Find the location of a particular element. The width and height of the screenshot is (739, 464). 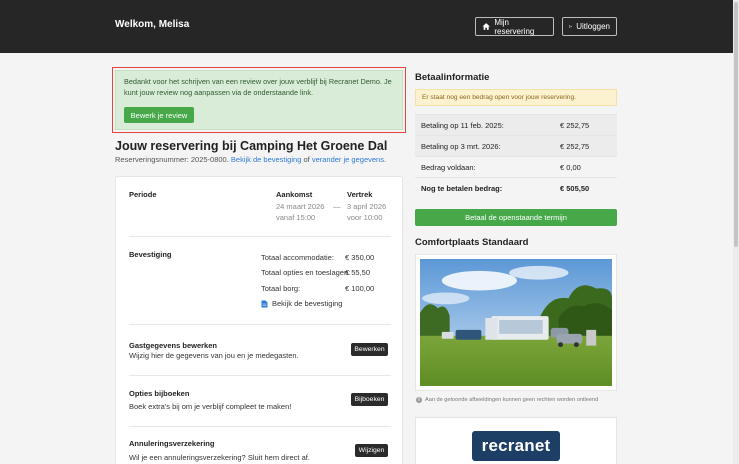

change-details-link: verander je gegevens is located at coordinates (348, 159).